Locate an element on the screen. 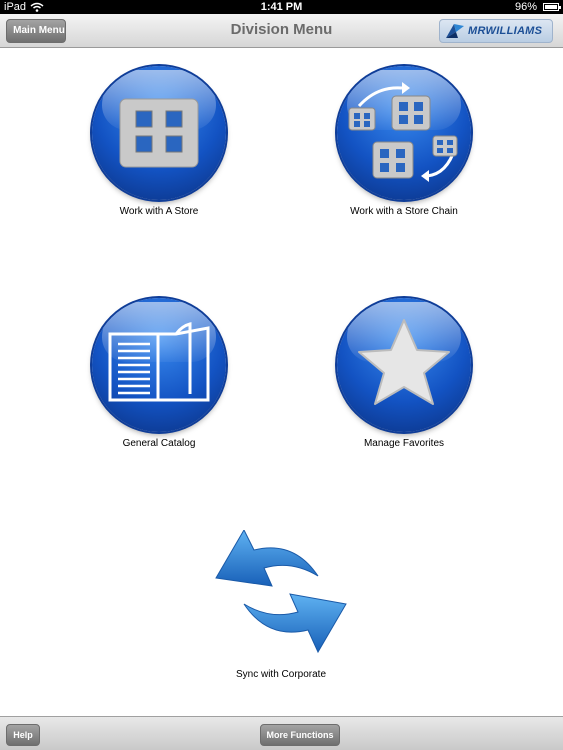  store-icon is located at coordinates (159, 133).